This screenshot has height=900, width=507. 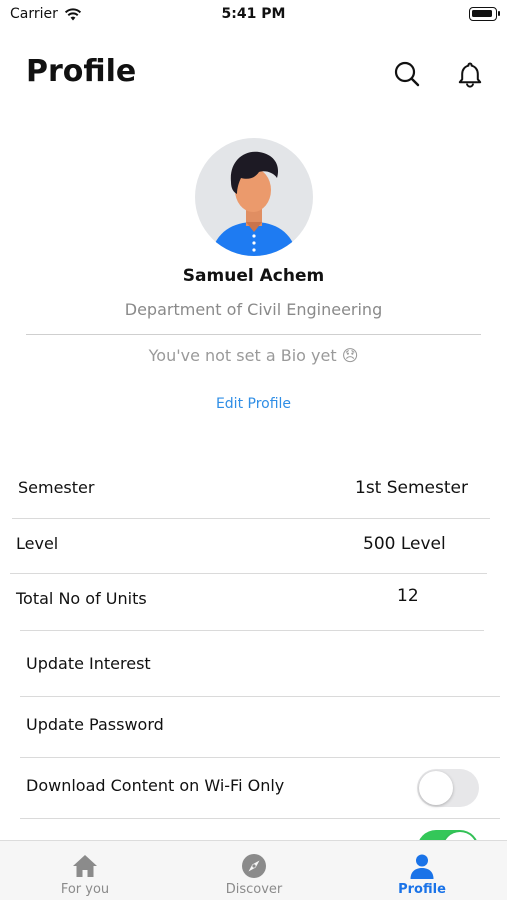 I want to click on units-value: 12, so click(x=408, y=596).